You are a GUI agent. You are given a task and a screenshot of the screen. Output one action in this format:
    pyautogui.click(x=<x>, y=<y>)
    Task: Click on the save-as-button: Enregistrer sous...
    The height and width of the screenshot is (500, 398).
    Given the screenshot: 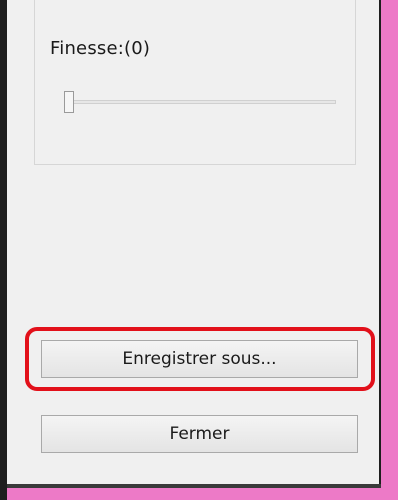 What is the action you would take?
    pyautogui.click(x=199, y=359)
    